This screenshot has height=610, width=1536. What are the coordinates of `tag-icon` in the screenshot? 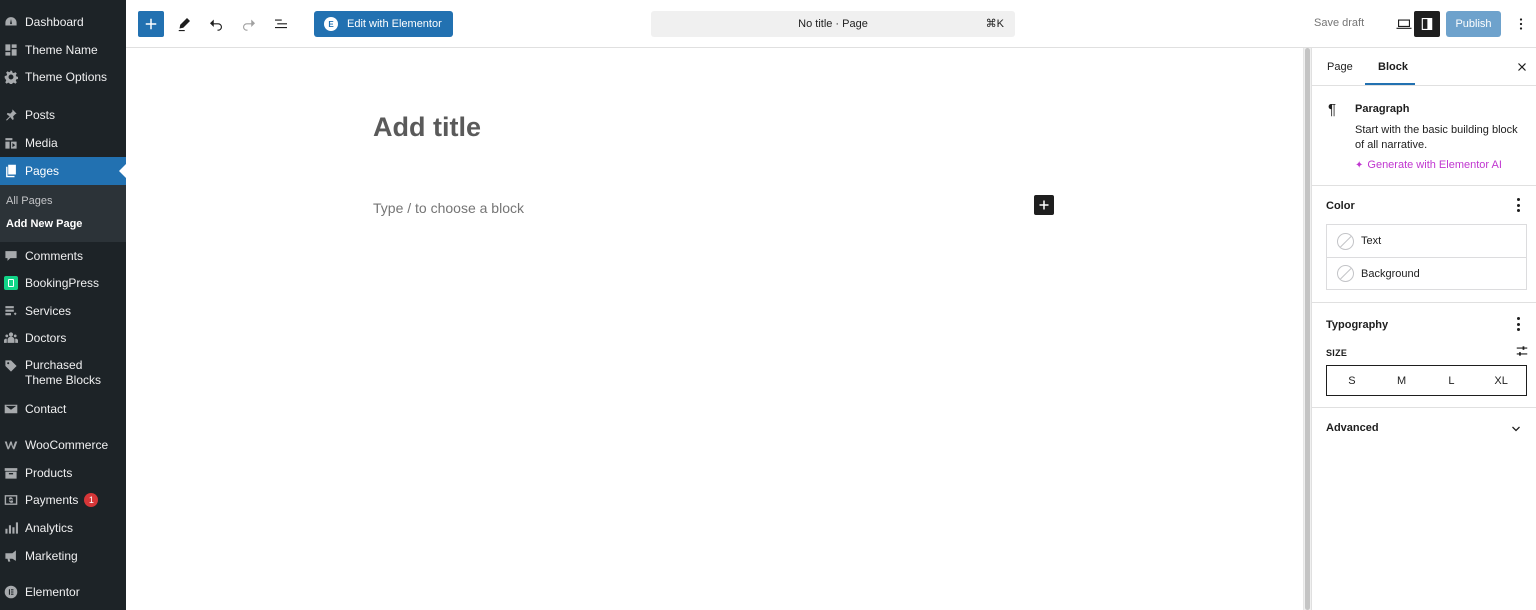 It's located at (11, 366).